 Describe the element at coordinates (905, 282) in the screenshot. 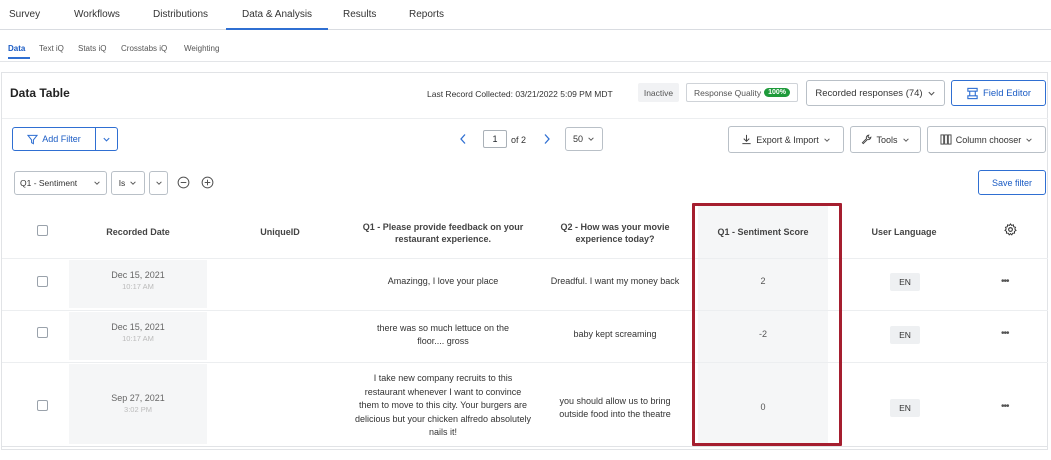

I see `row-1-language: EN` at that location.